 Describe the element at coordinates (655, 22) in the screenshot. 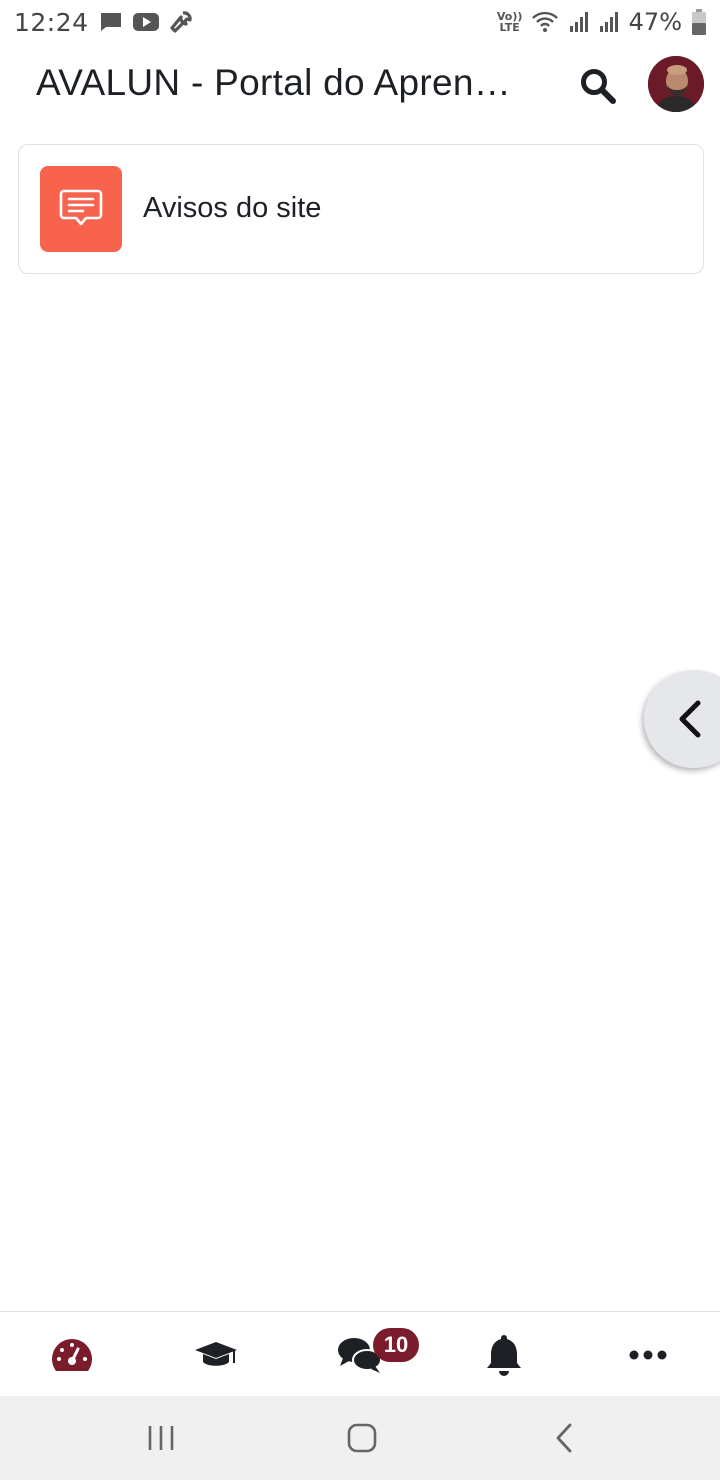

I see `battery-percent: 47%` at that location.